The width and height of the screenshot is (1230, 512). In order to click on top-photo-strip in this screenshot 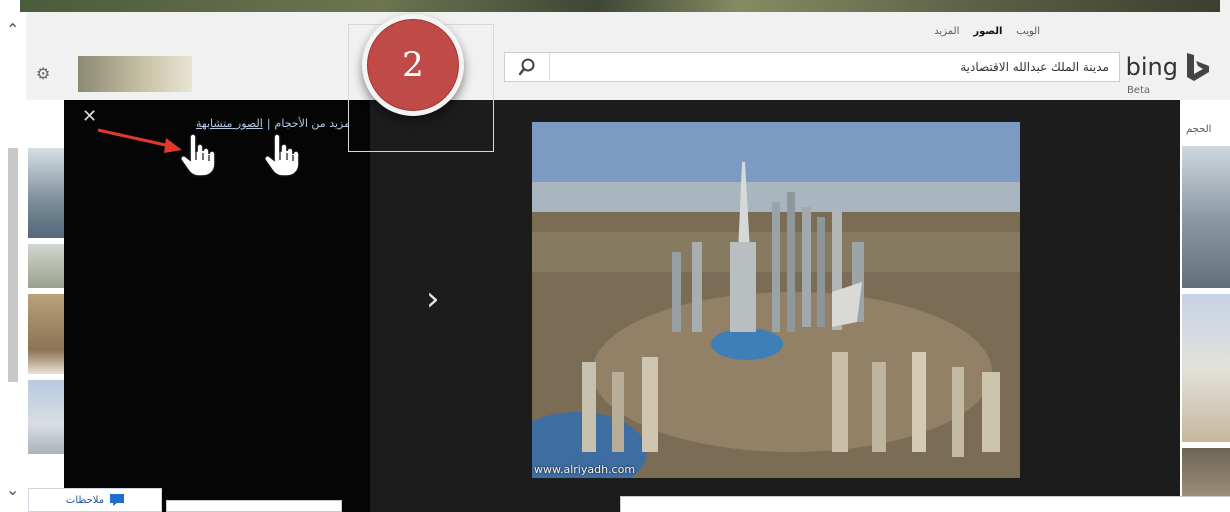, I will do `click(620, 6)`.